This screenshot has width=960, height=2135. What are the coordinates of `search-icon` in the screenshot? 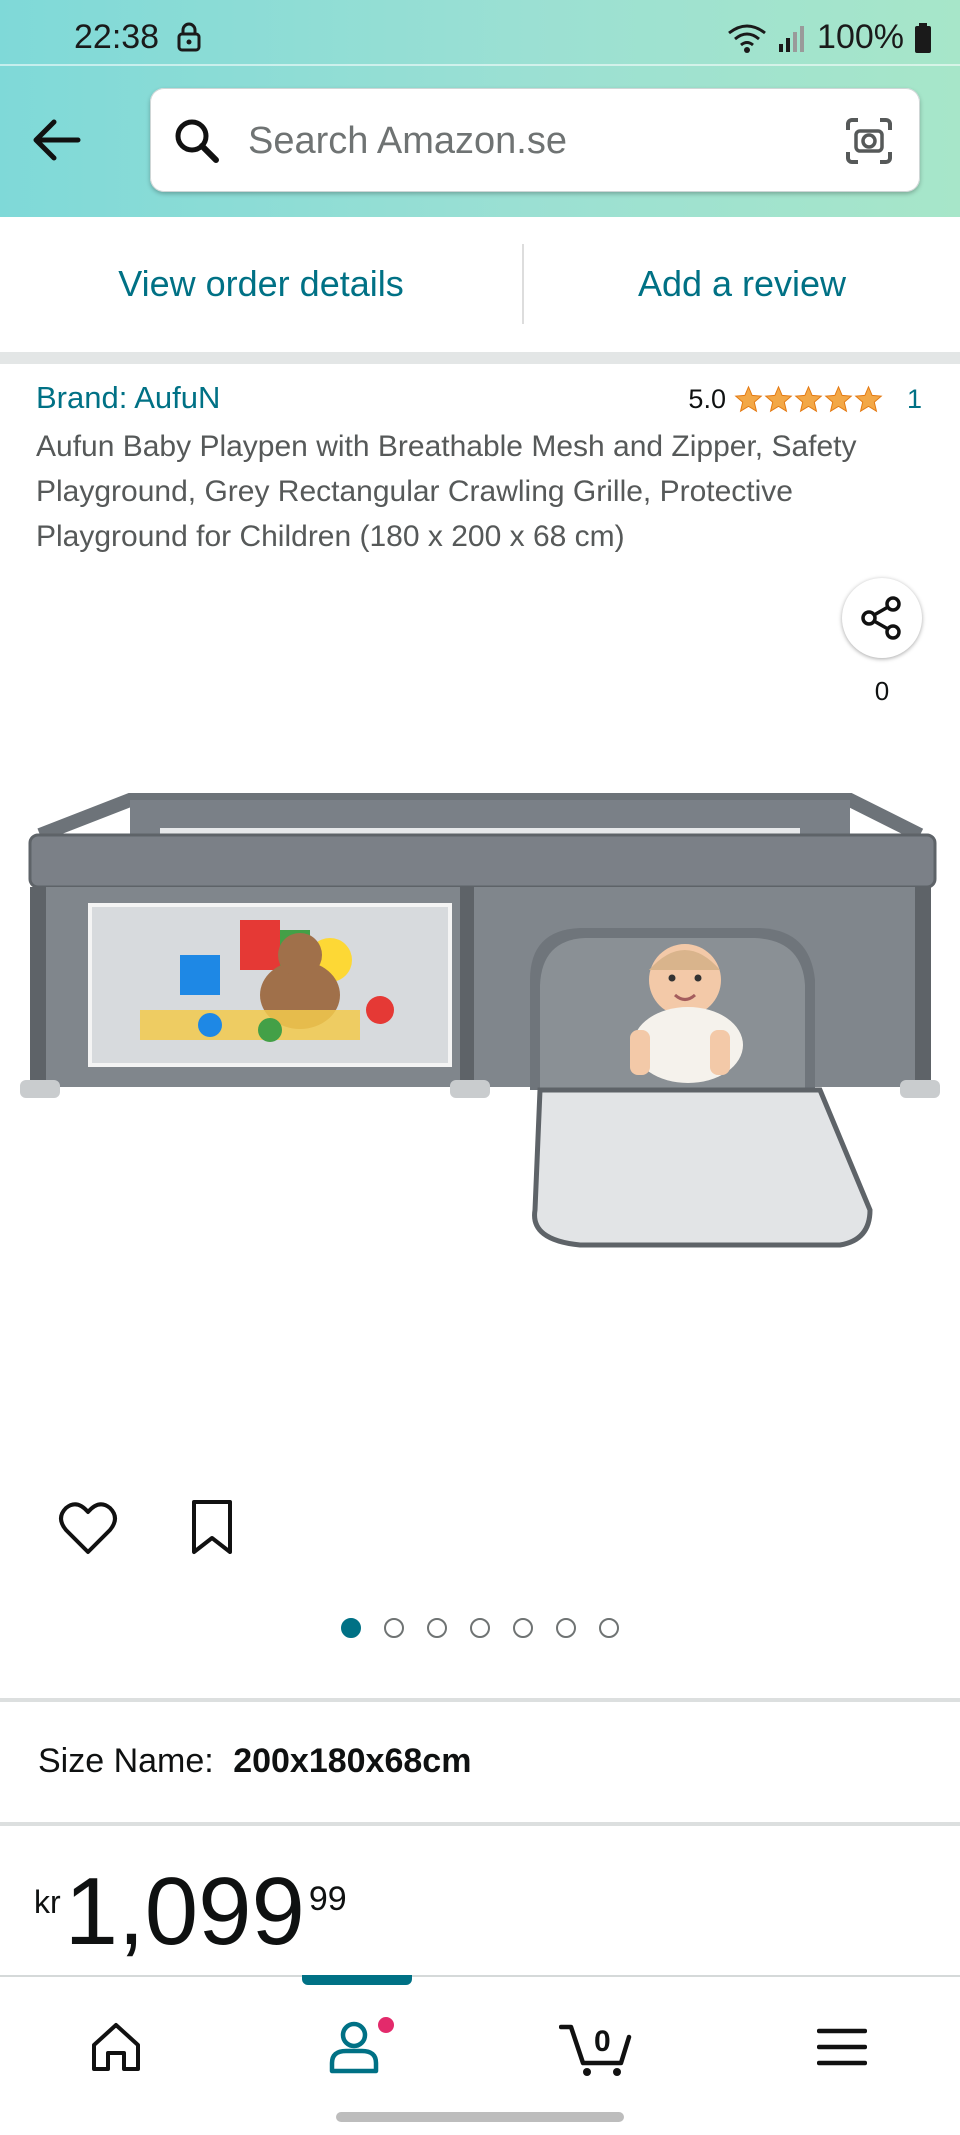 It's located at (196, 140).